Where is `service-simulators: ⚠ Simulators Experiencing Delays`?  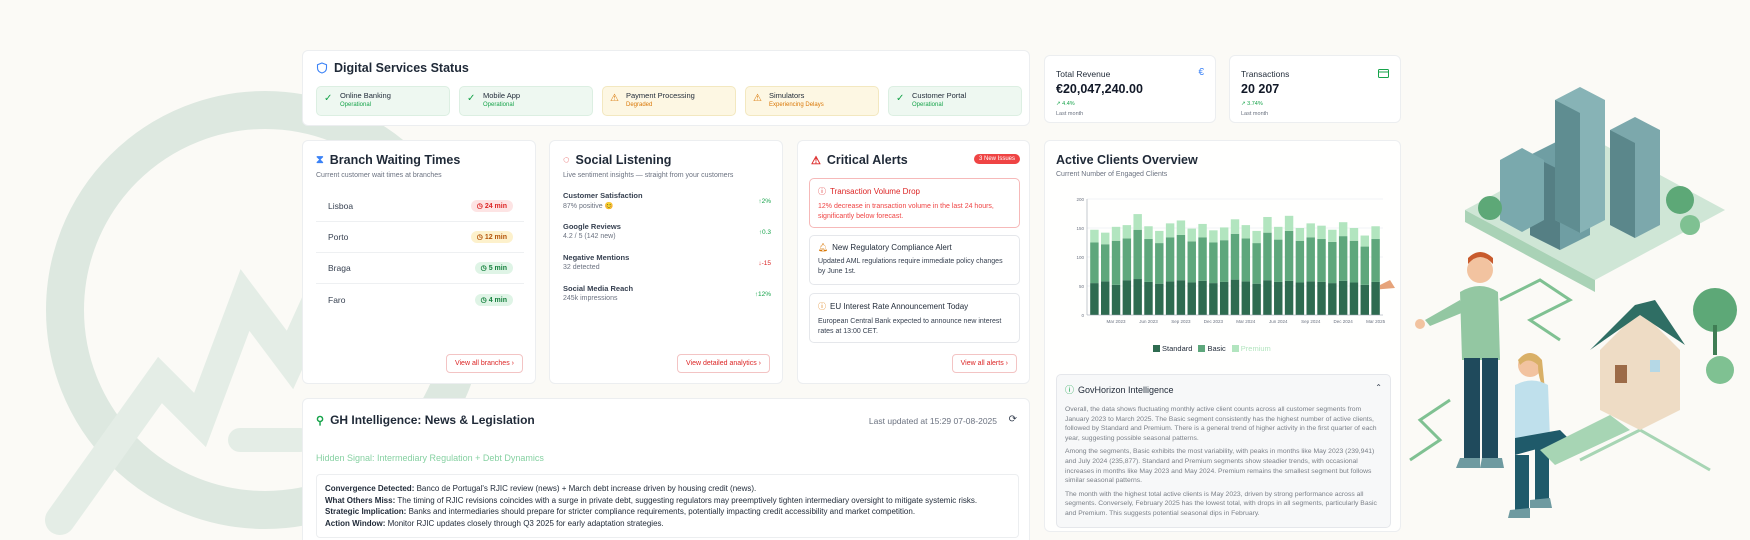
service-simulators: ⚠ Simulators Experiencing Delays is located at coordinates (812, 101).